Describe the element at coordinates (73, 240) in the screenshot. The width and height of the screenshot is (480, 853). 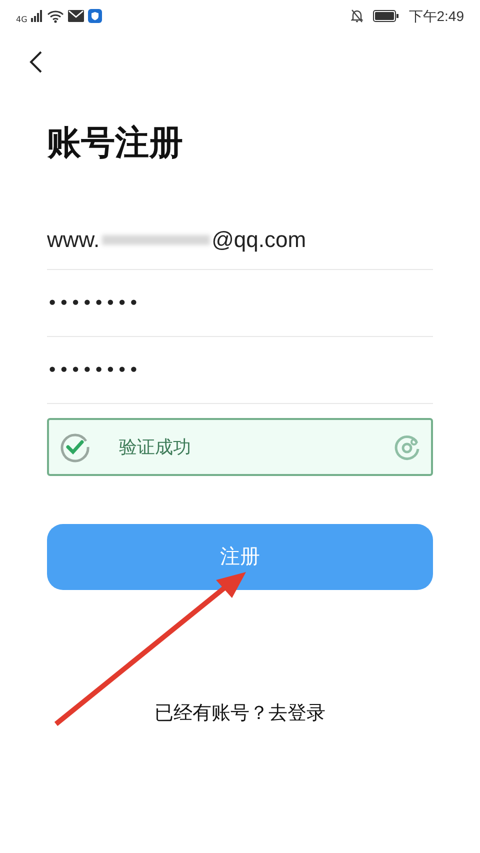
I see `email-text-start: www.` at that location.